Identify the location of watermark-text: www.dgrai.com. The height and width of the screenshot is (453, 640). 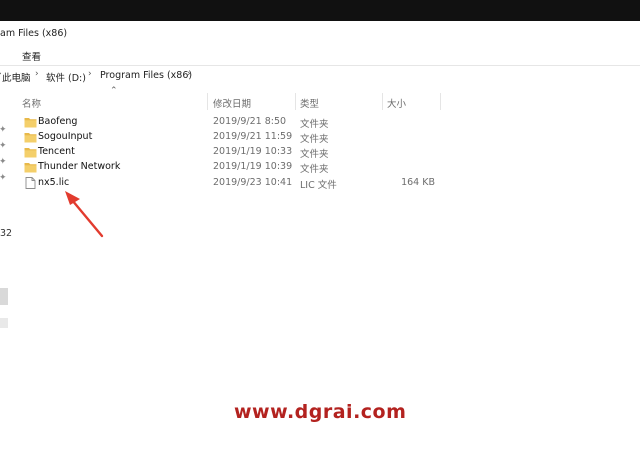
(320, 412).